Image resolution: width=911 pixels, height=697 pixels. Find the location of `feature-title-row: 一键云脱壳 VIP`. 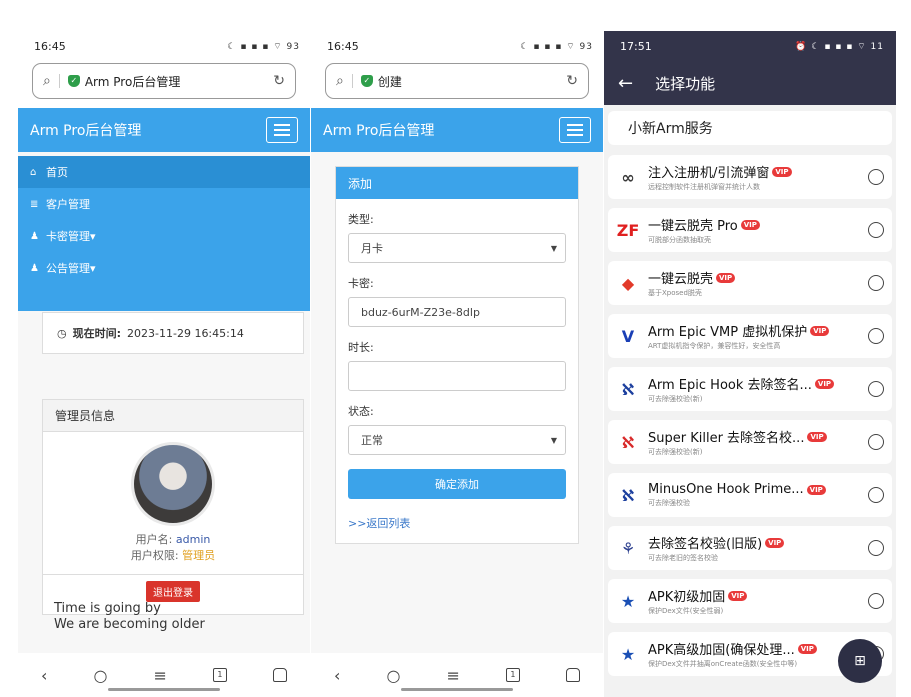

feature-title-row: 一键云脱壳 VIP is located at coordinates (755, 277).